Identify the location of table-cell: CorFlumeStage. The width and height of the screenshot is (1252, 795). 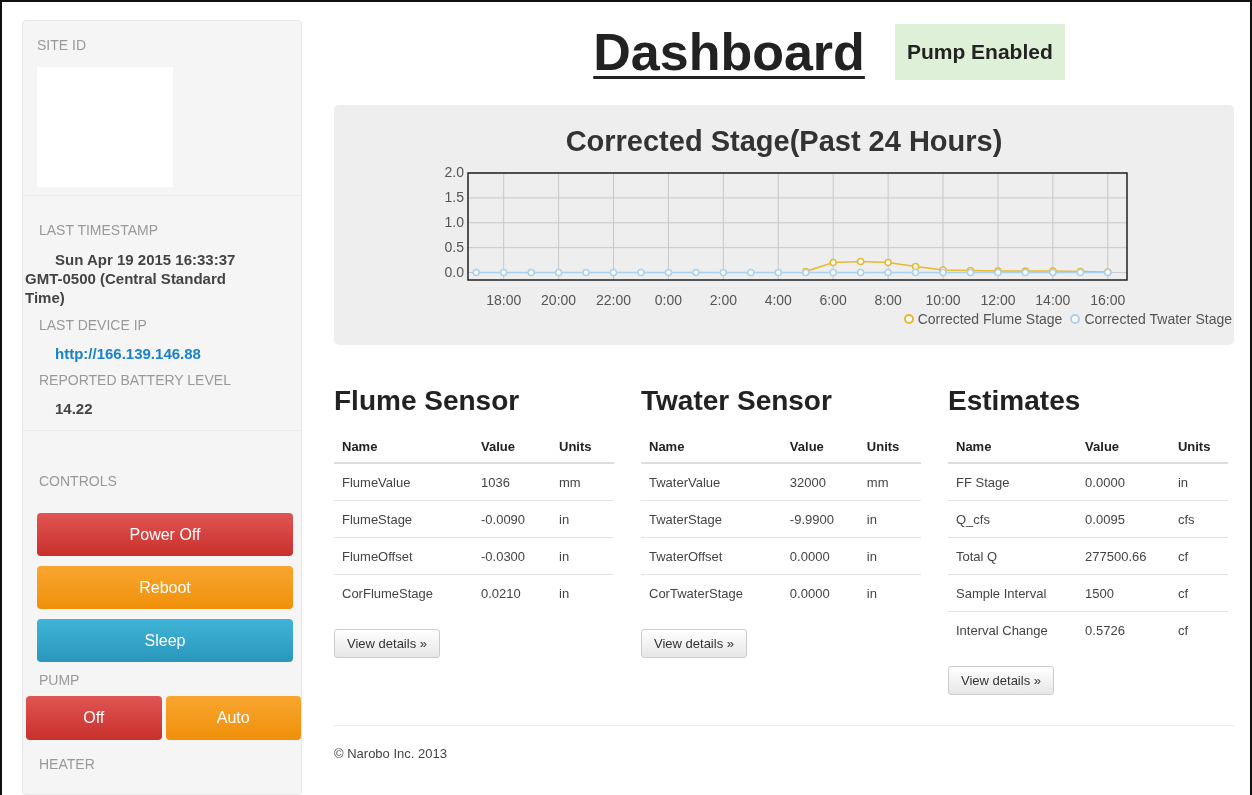
(403, 592).